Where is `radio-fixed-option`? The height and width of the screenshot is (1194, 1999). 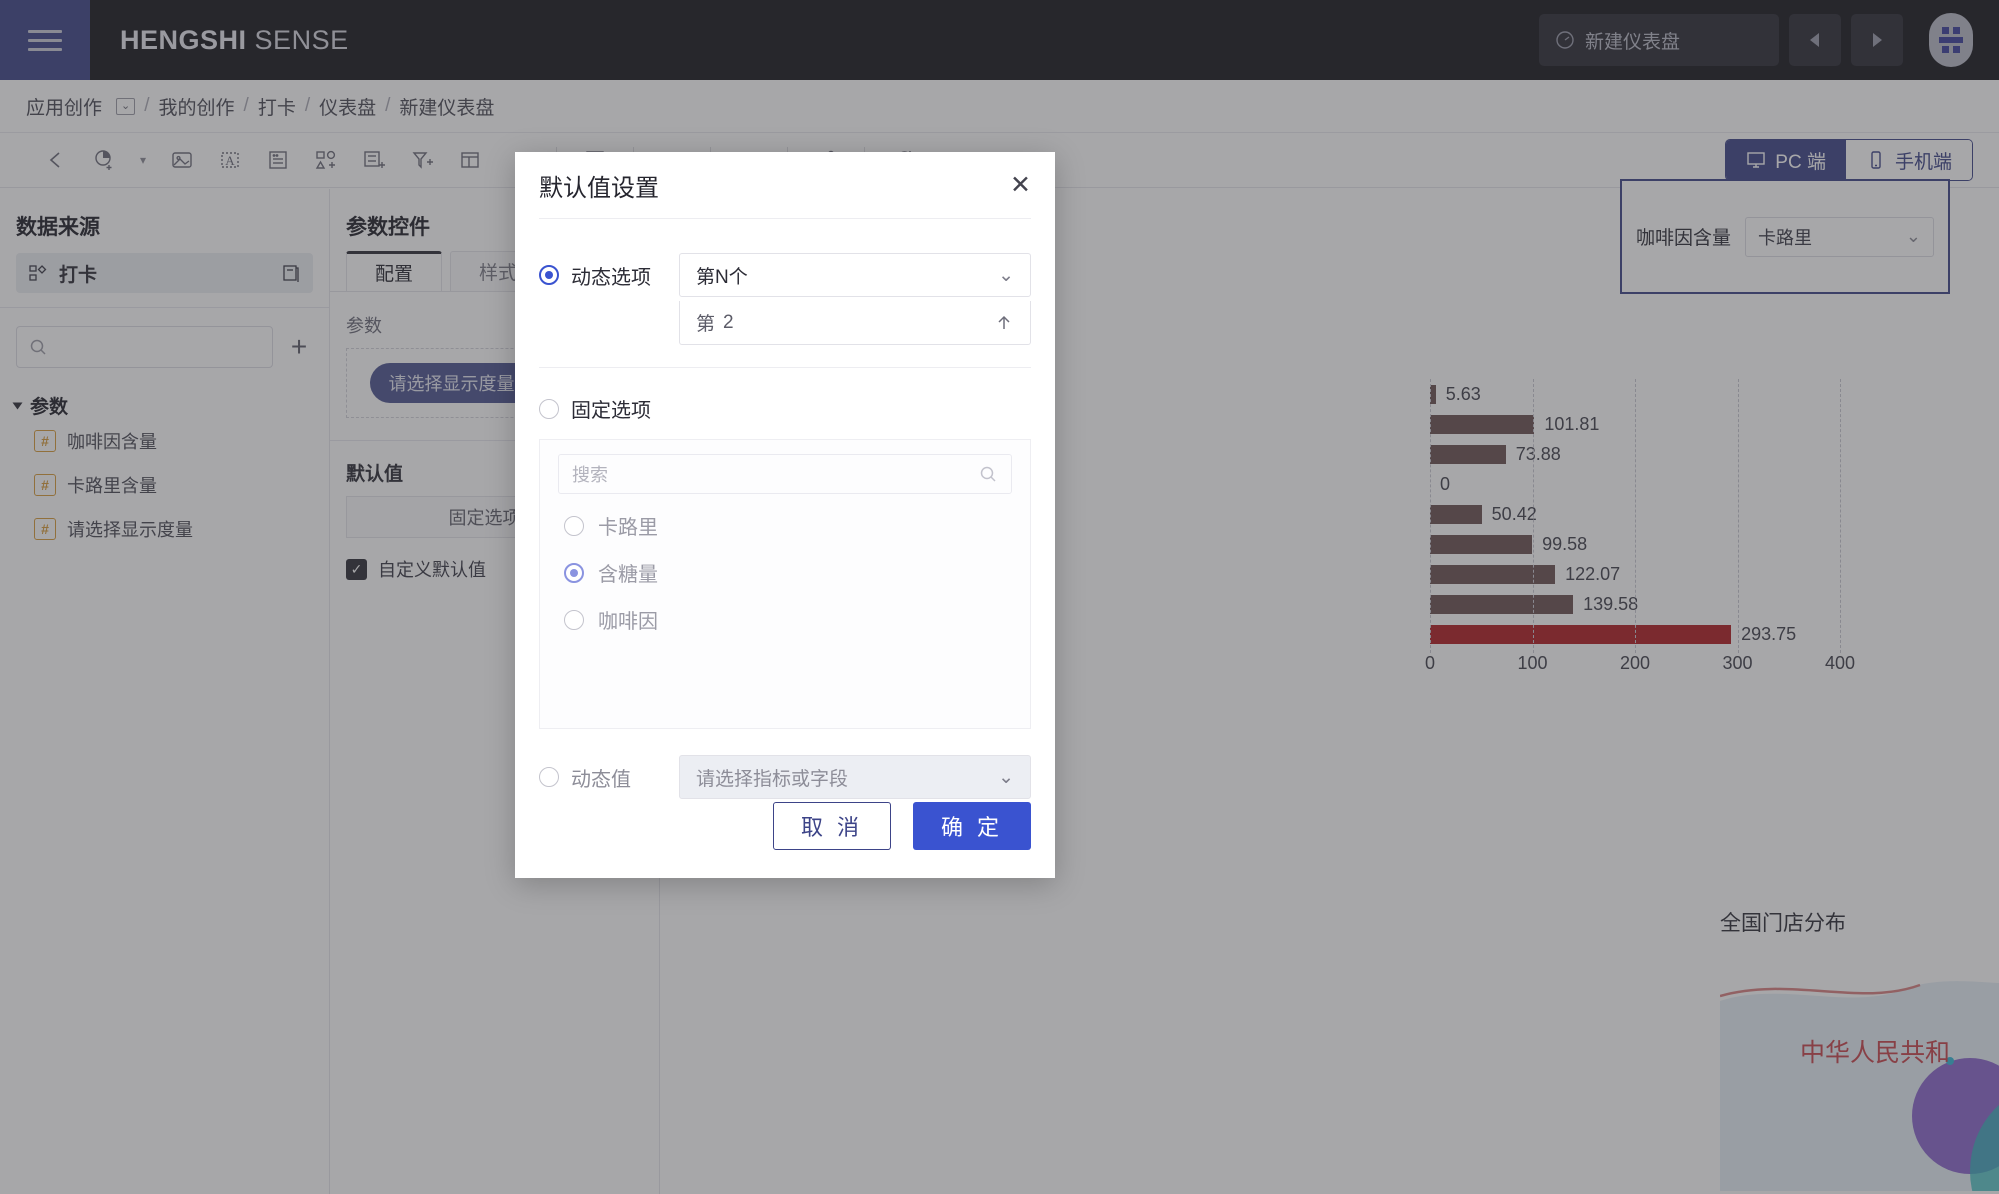 radio-fixed-option is located at coordinates (549, 408).